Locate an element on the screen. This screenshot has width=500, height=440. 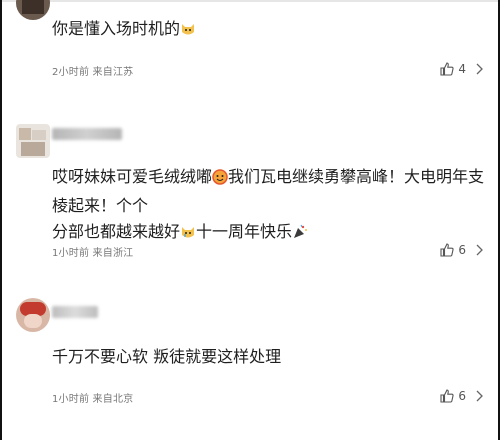
cat-face-emoji is located at coordinates (188, 32).